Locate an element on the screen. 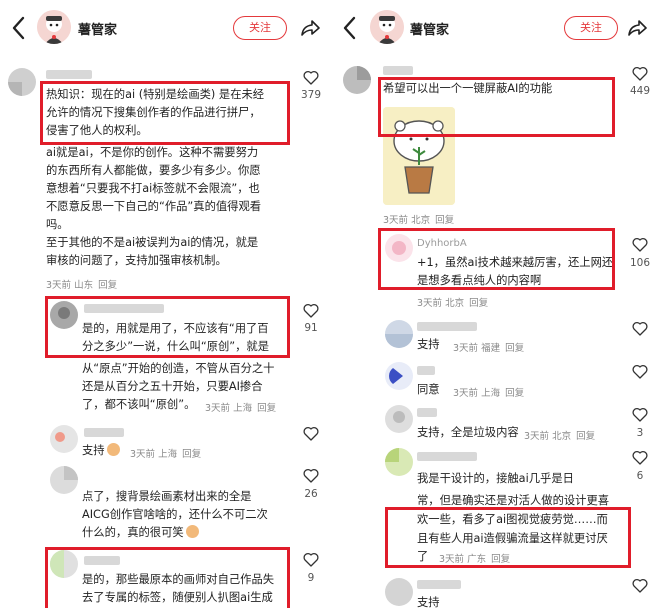 This screenshot has height=608, width=660. comment-line: ai就是ai，不是你的创作。这种不需要努力 is located at coordinates (152, 152).